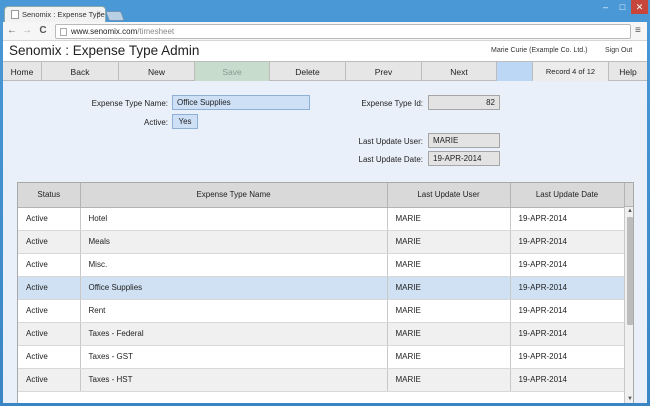 Image resolution: width=650 pixels, height=406 pixels. I want to click on help-button: Help, so click(628, 71).